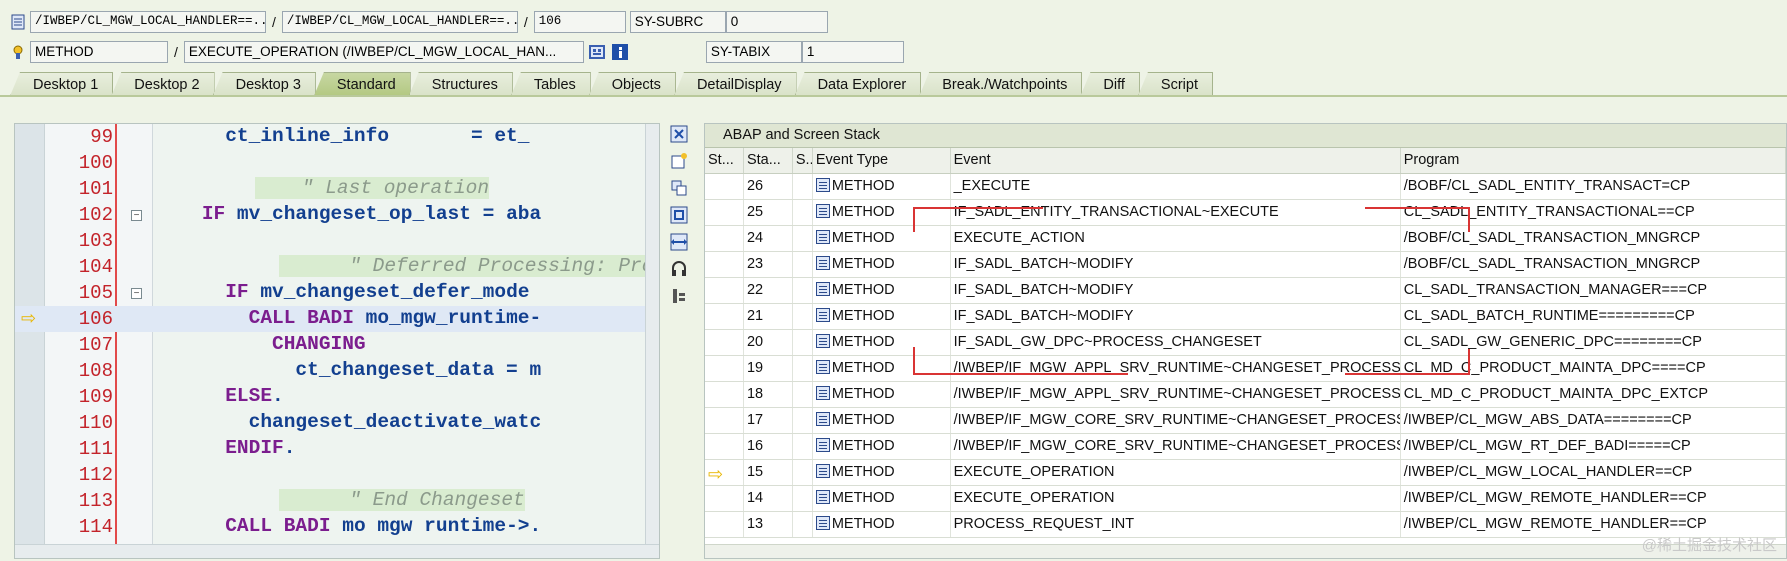 This screenshot has width=1787, height=561. Describe the element at coordinates (1245, 551) in the screenshot. I see `stack-horizontal-scrollbar` at that location.